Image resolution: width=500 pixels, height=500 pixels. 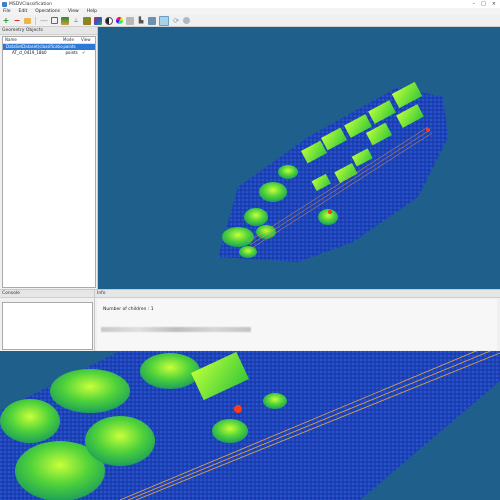 I want to click on column-view-header: View, so click(x=88, y=40).